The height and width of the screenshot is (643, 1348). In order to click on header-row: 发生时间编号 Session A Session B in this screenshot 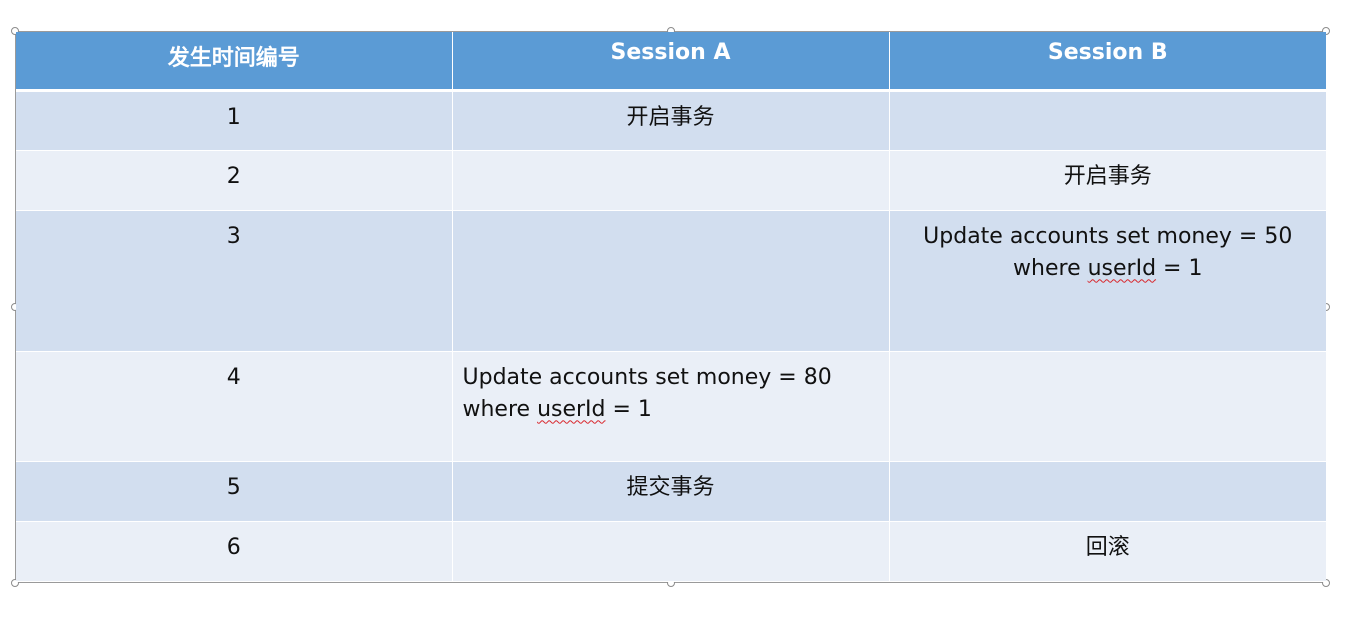, I will do `click(671, 62)`.